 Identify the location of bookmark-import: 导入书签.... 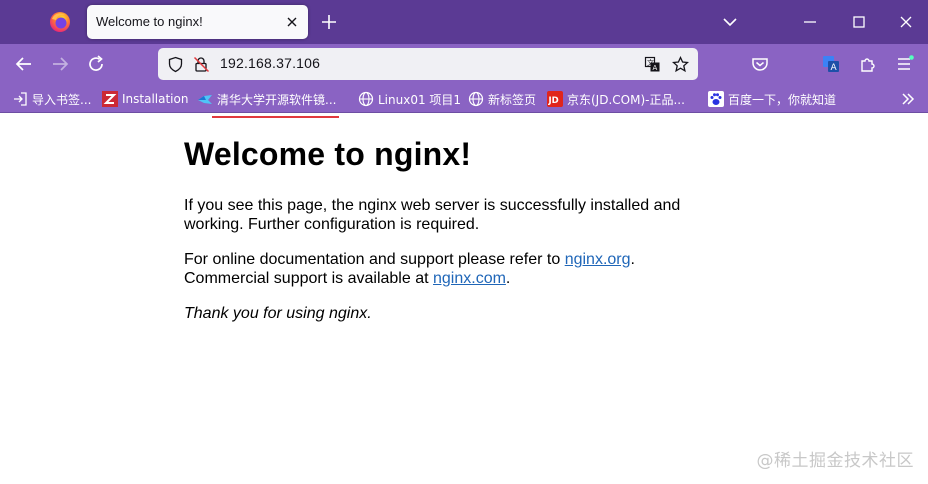
(51, 99).